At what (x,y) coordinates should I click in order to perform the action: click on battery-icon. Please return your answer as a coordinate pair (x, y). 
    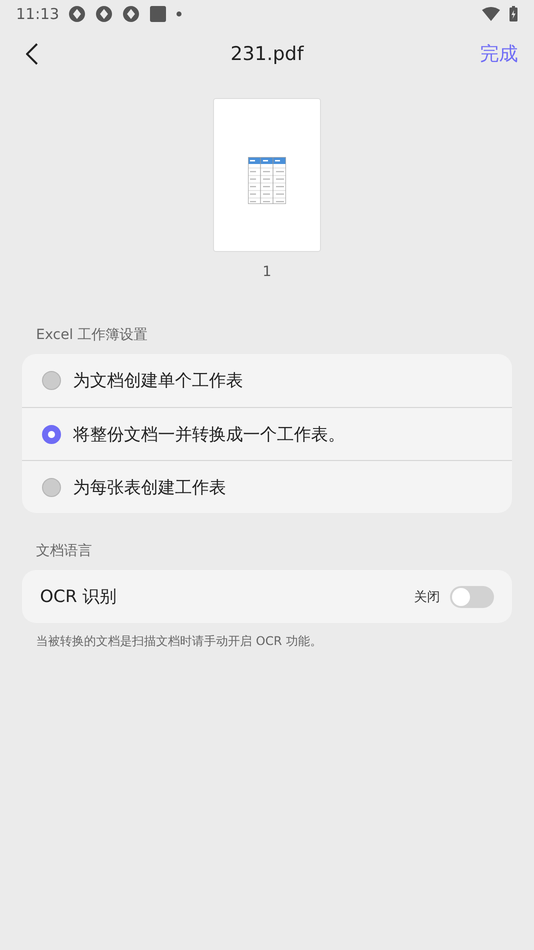
    Looking at the image, I should click on (513, 14).